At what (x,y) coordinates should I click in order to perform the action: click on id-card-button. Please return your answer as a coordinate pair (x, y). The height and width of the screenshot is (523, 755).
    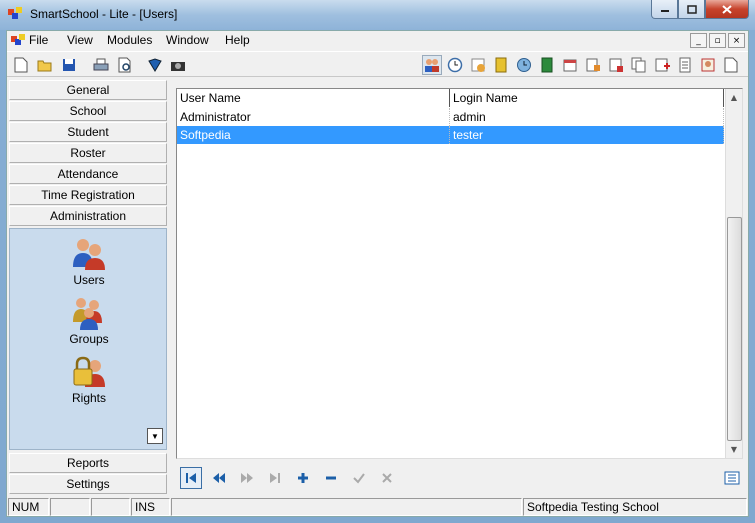
    Looking at the image, I should click on (708, 65).